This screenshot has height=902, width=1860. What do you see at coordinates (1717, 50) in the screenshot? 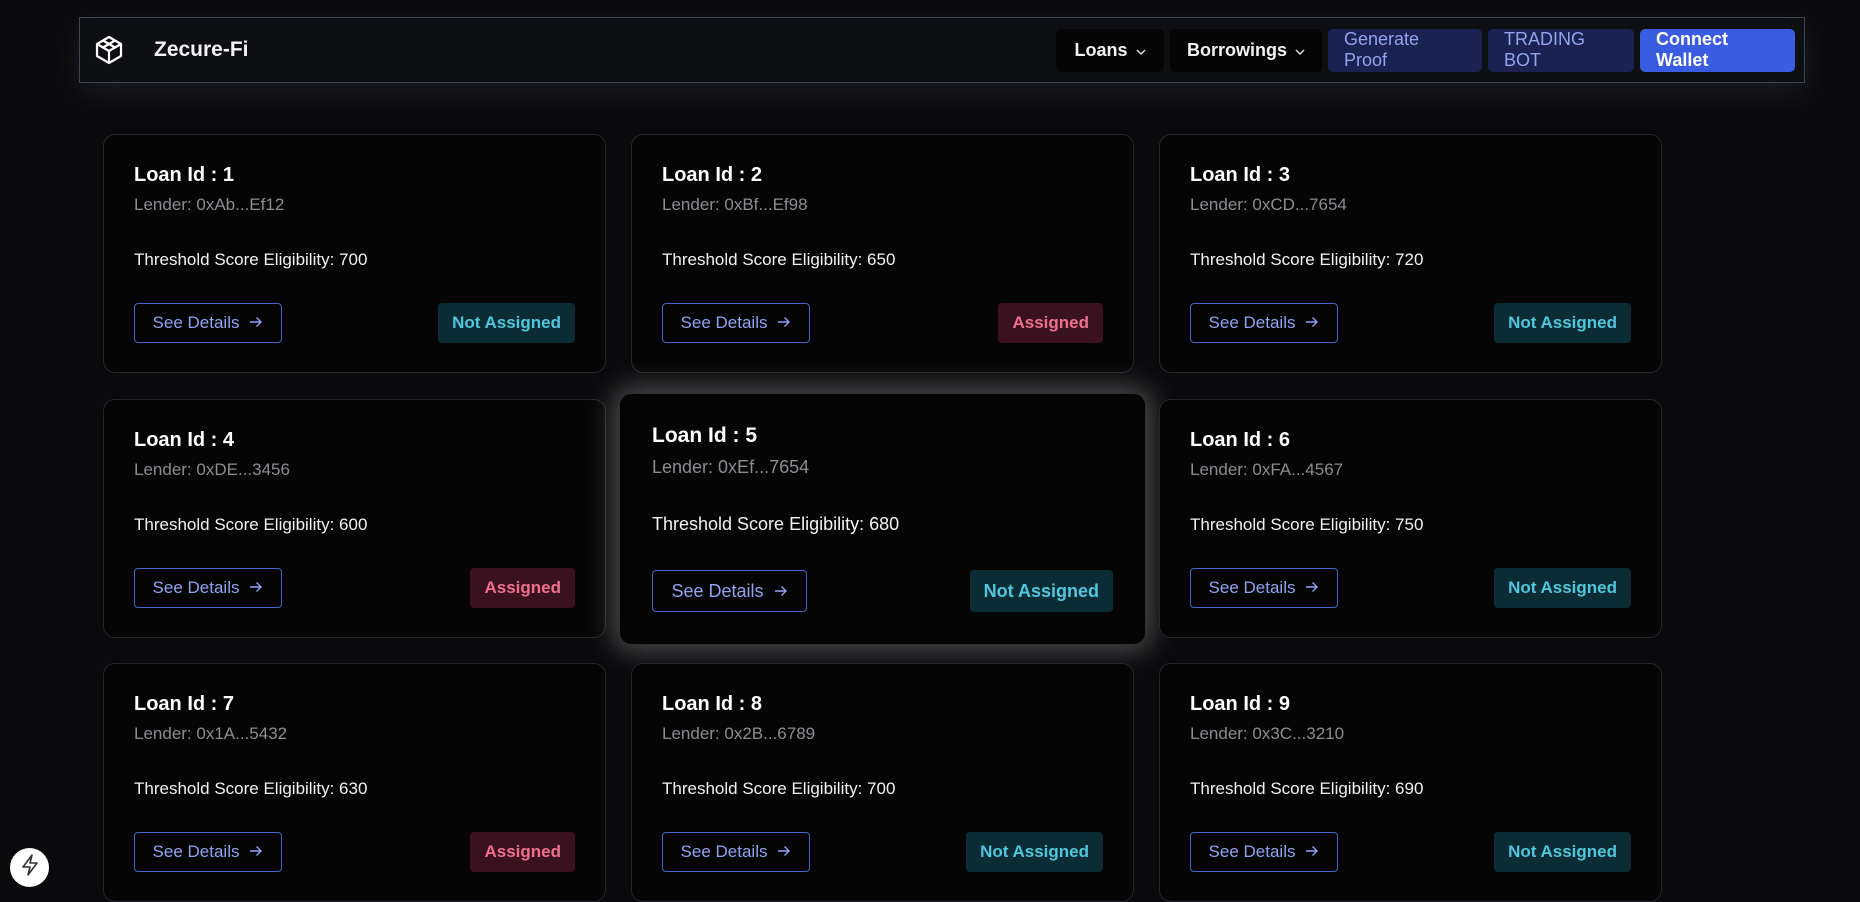
I see `connect-wallet-button: Connect Wallet` at bounding box center [1717, 50].